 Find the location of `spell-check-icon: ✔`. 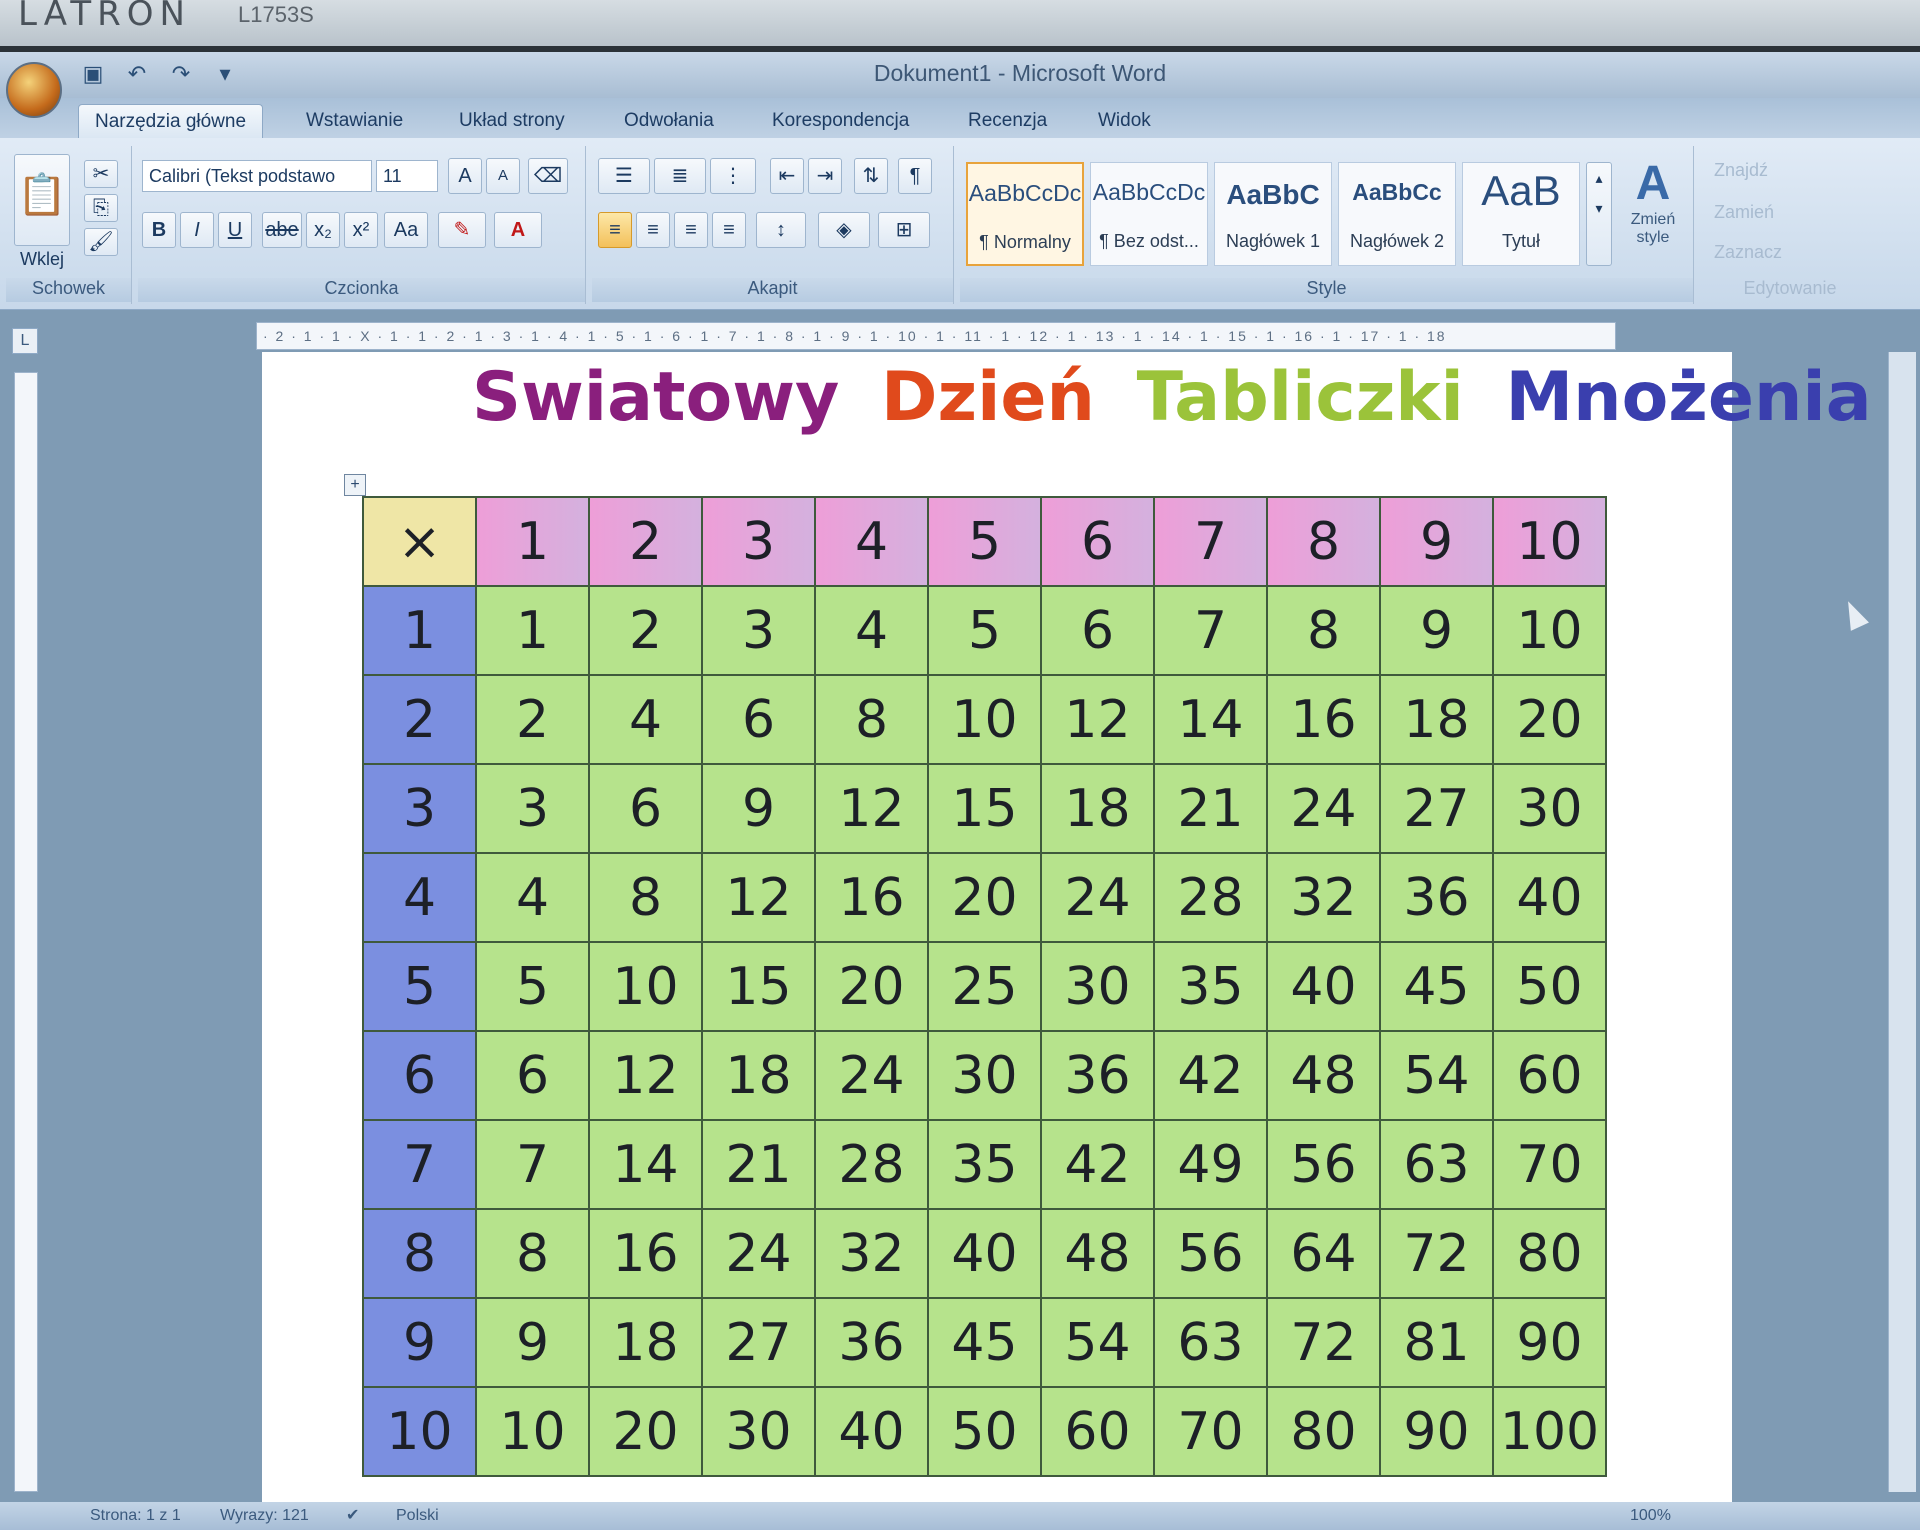

spell-check-icon: ✔ is located at coordinates (352, 1516).